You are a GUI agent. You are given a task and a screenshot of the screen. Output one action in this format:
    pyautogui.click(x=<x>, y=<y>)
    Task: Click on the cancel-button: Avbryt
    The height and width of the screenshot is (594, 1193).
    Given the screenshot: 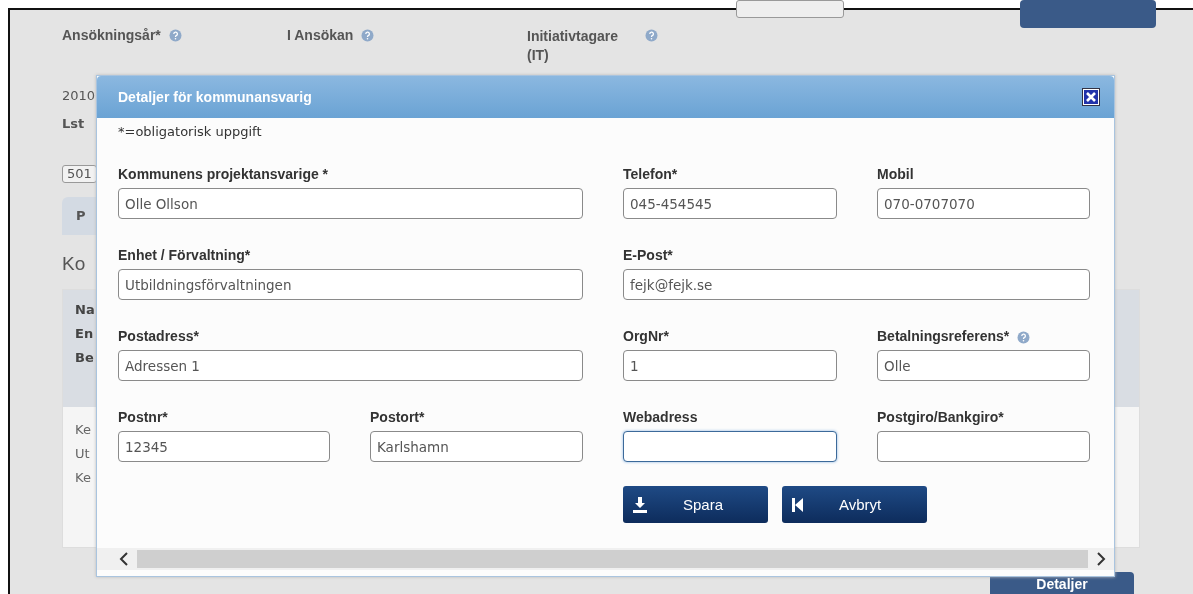 What is the action you would take?
    pyautogui.click(x=854, y=504)
    